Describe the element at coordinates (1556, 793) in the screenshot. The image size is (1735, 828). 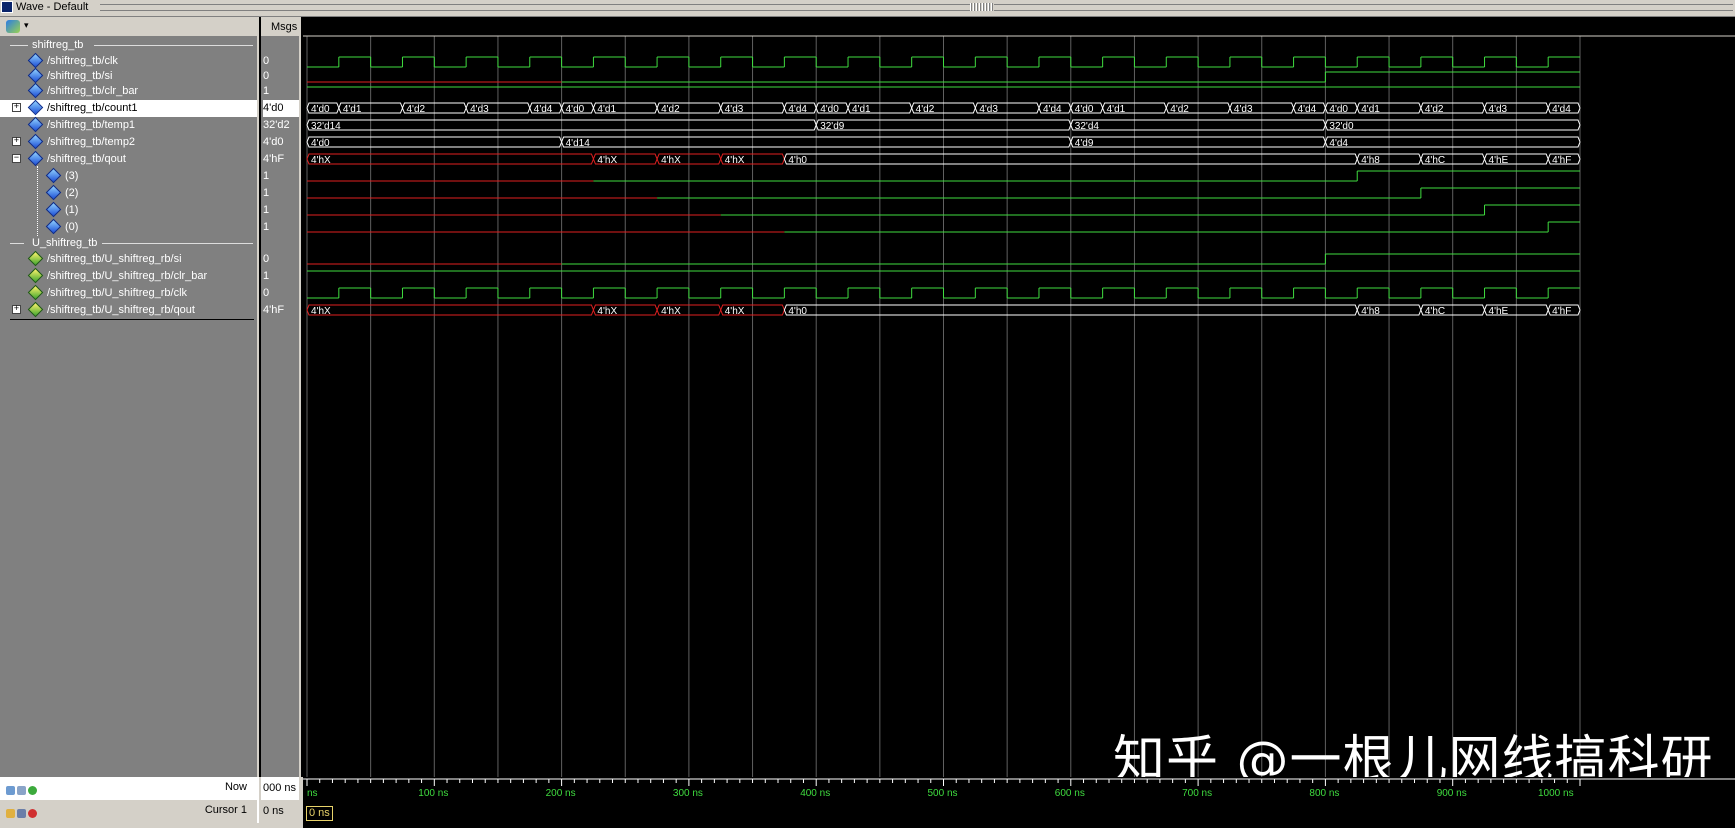
I see `ruler-tick-label: 1000 ns` at that location.